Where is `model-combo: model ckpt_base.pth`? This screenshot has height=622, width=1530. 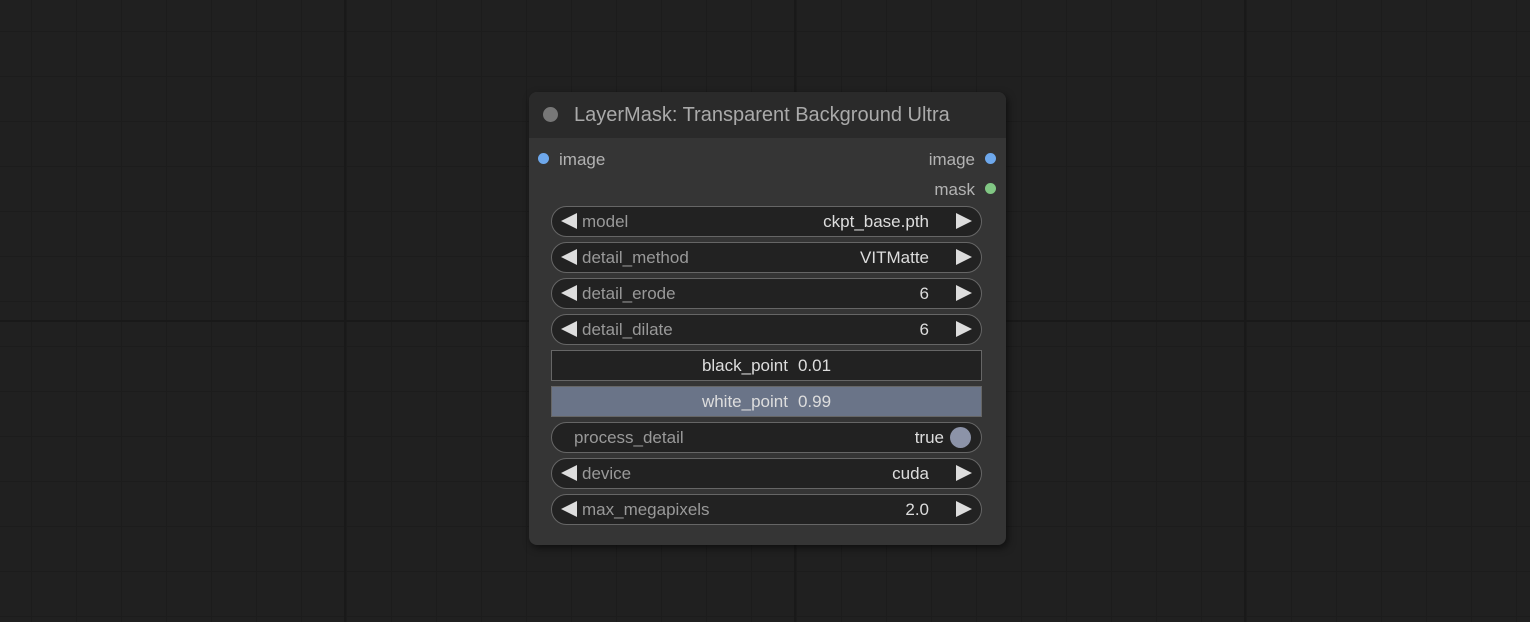 model-combo: model ckpt_base.pth is located at coordinates (766, 221).